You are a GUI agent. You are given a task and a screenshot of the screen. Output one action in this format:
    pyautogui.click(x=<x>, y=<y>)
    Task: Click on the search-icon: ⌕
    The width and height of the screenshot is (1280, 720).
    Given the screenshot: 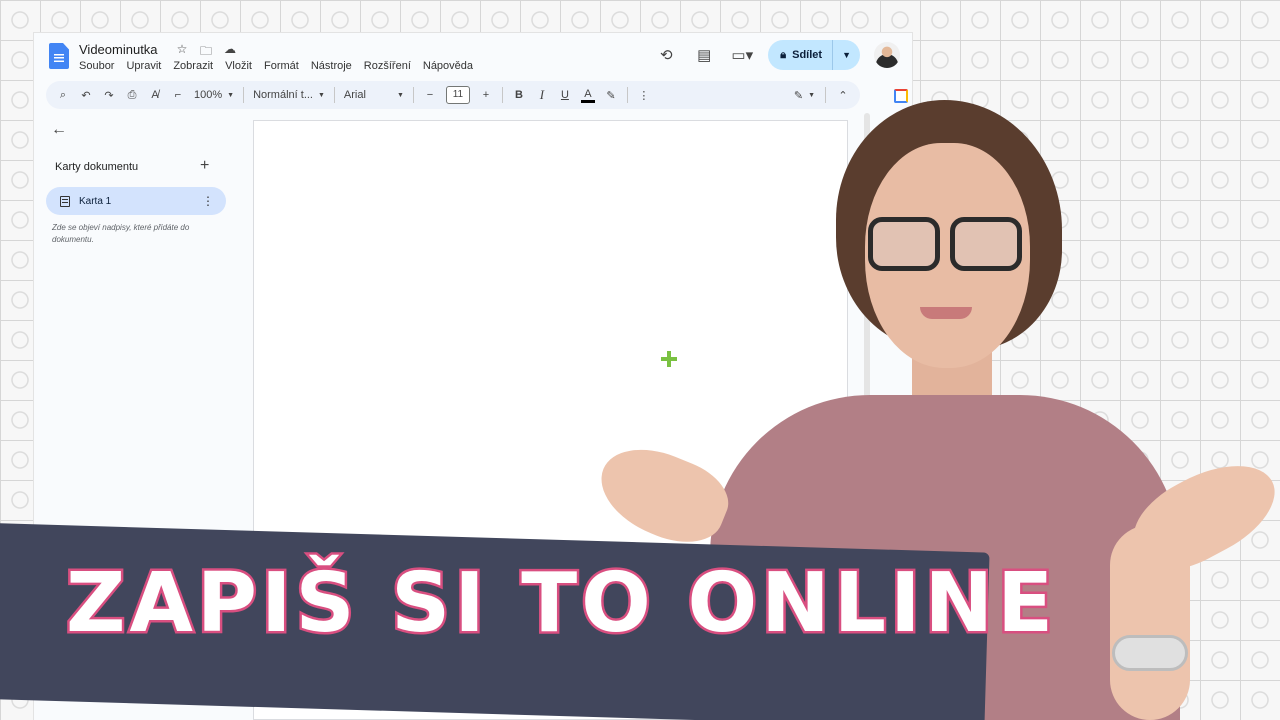 What is the action you would take?
    pyautogui.click(x=63, y=95)
    